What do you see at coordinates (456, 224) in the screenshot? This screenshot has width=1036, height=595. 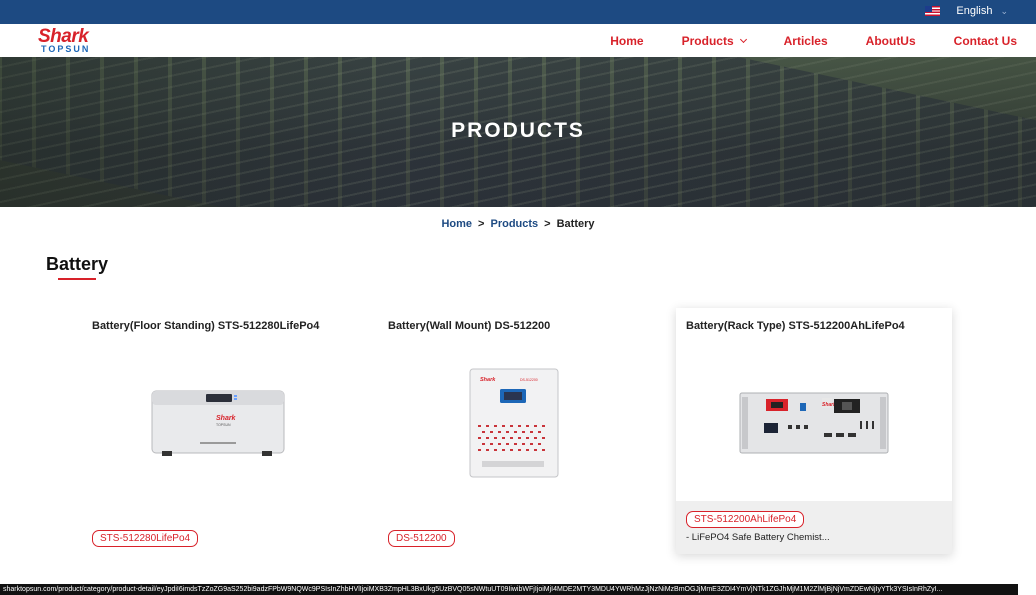 I see `breadcrumb-home: Home` at bounding box center [456, 224].